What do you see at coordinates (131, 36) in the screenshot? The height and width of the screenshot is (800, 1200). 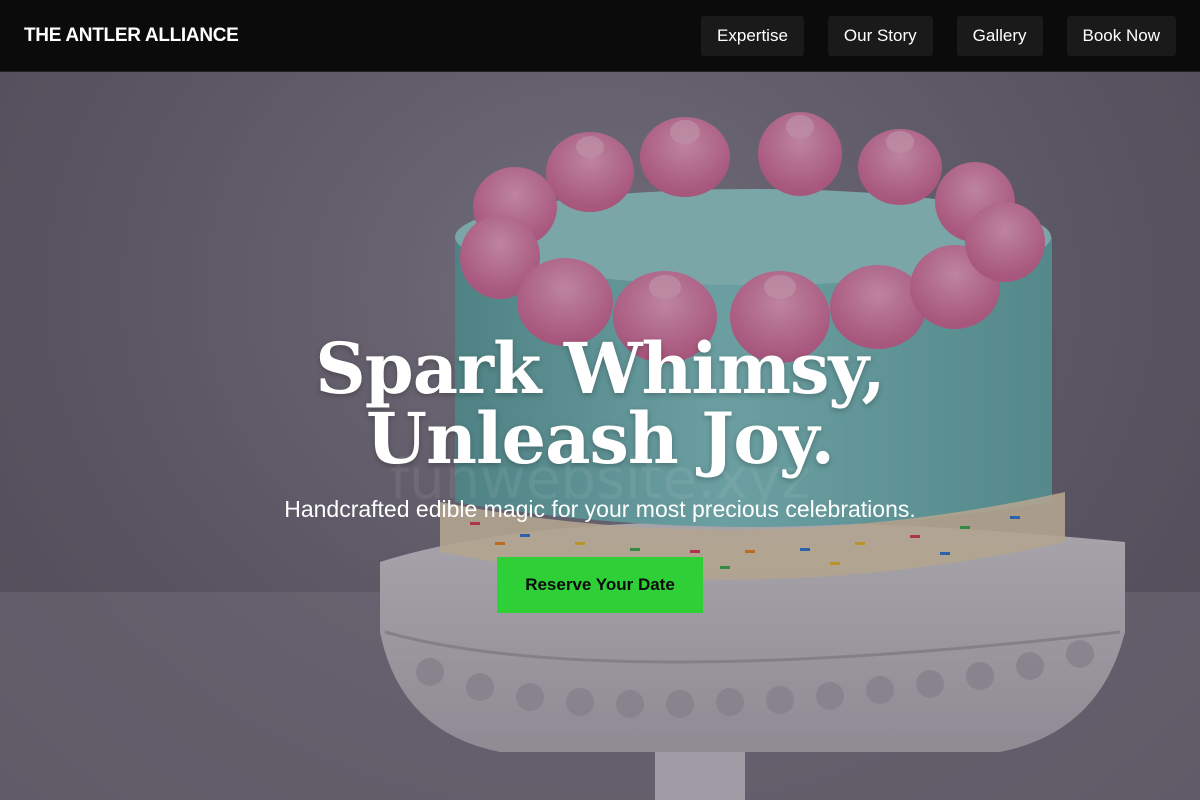 I see `brand-logo: THE ANTLER ALLIANCE` at bounding box center [131, 36].